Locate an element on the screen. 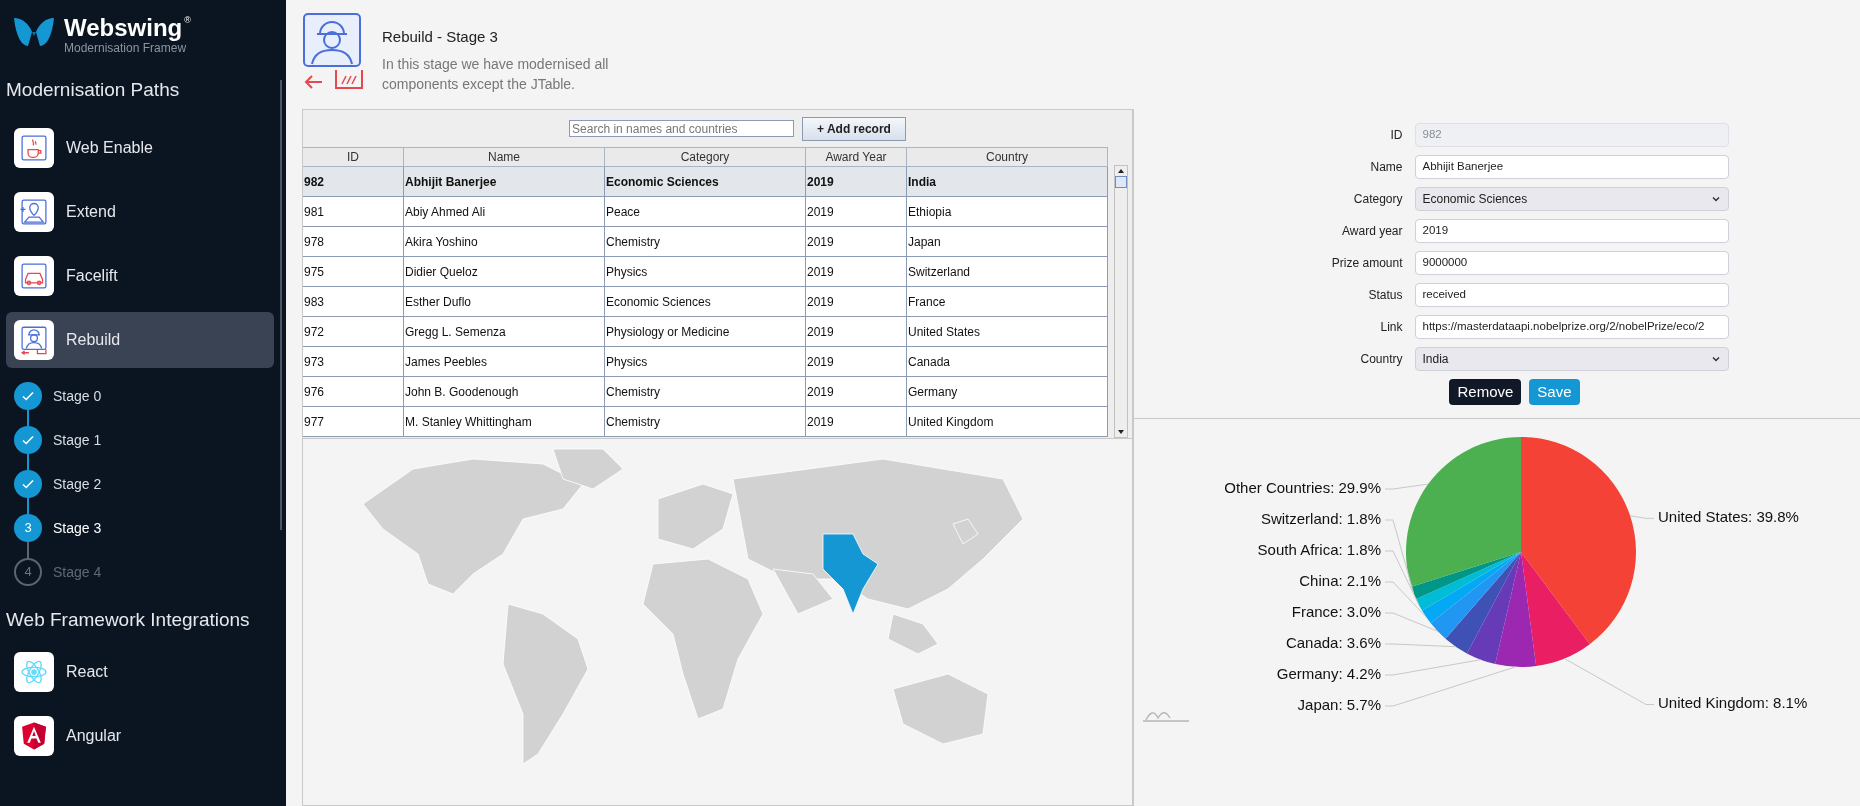 The height and width of the screenshot is (806, 1860). field-label: ID is located at coordinates (1396, 135).